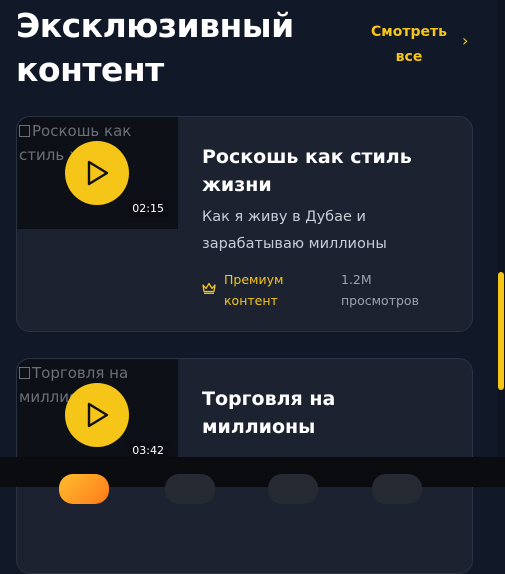 This screenshot has width=505, height=574. What do you see at coordinates (501, 230) in the screenshot?
I see `scrollbar-track` at bounding box center [501, 230].